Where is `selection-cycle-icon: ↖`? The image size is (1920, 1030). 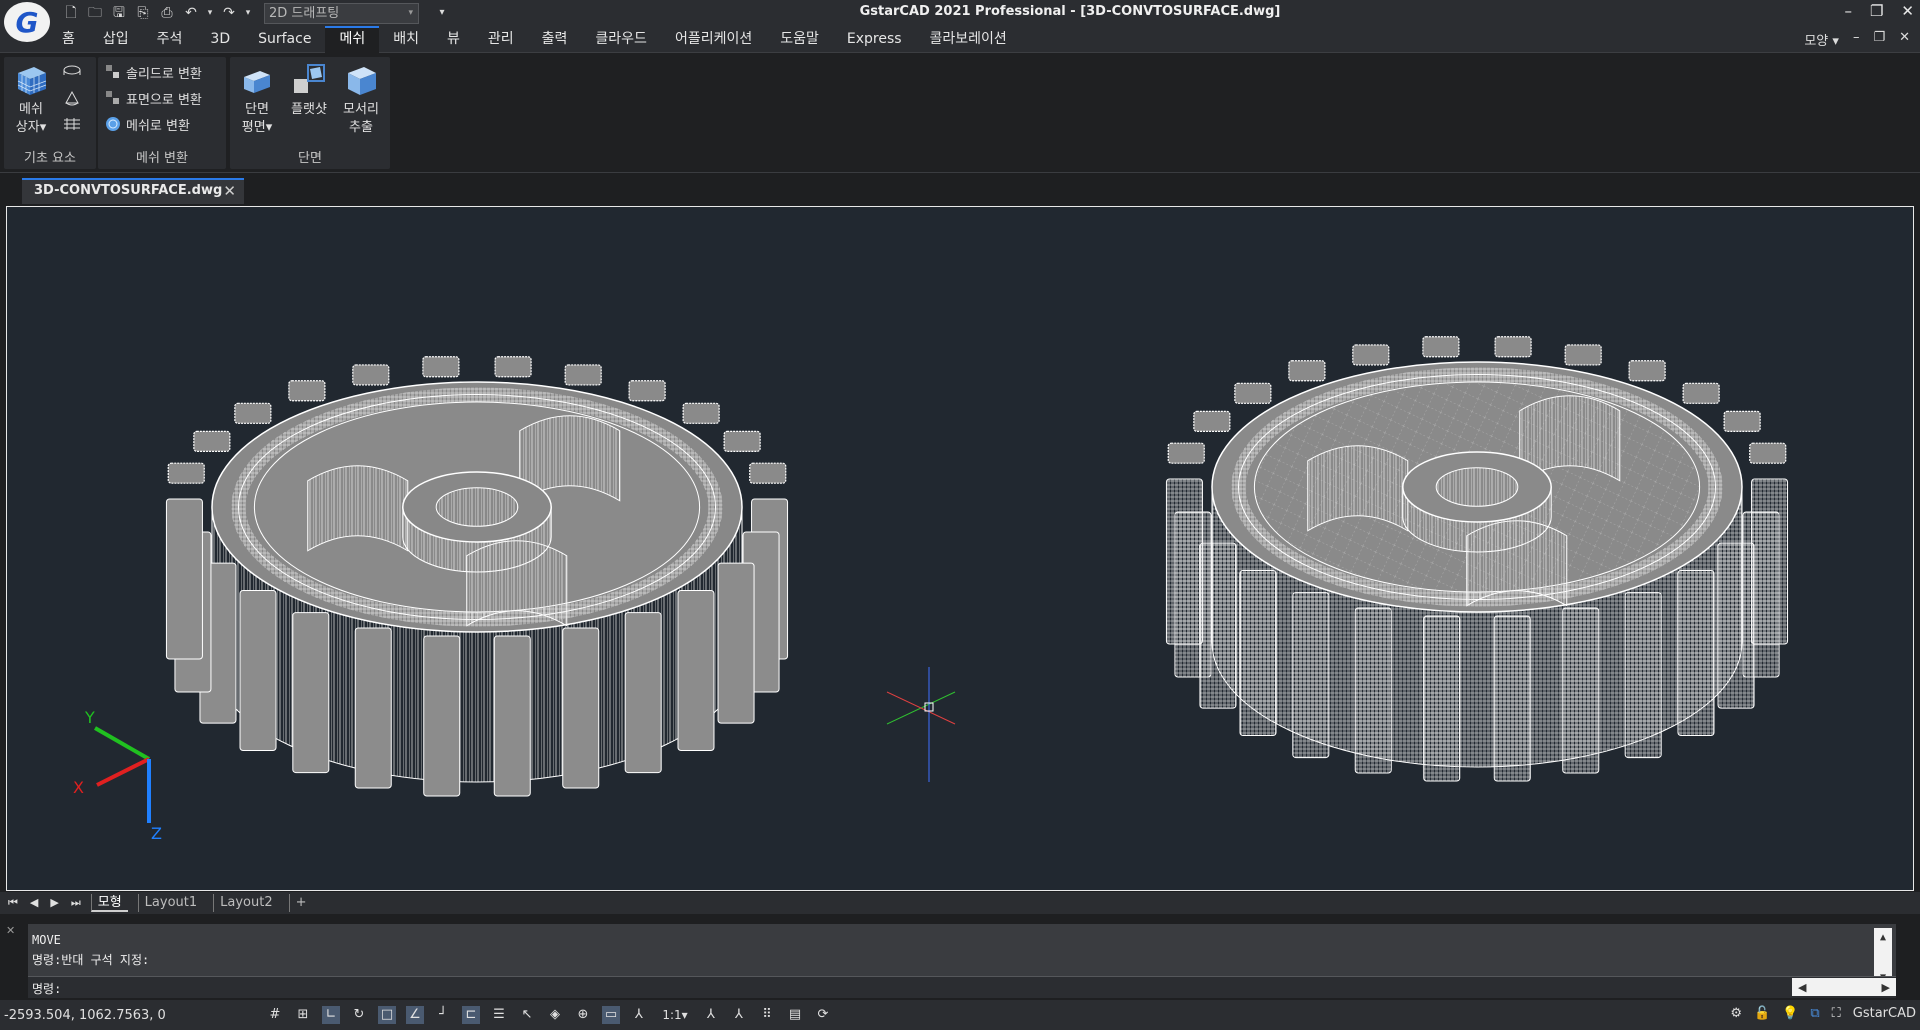 selection-cycle-icon: ↖ is located at coordinates (527, 1015).